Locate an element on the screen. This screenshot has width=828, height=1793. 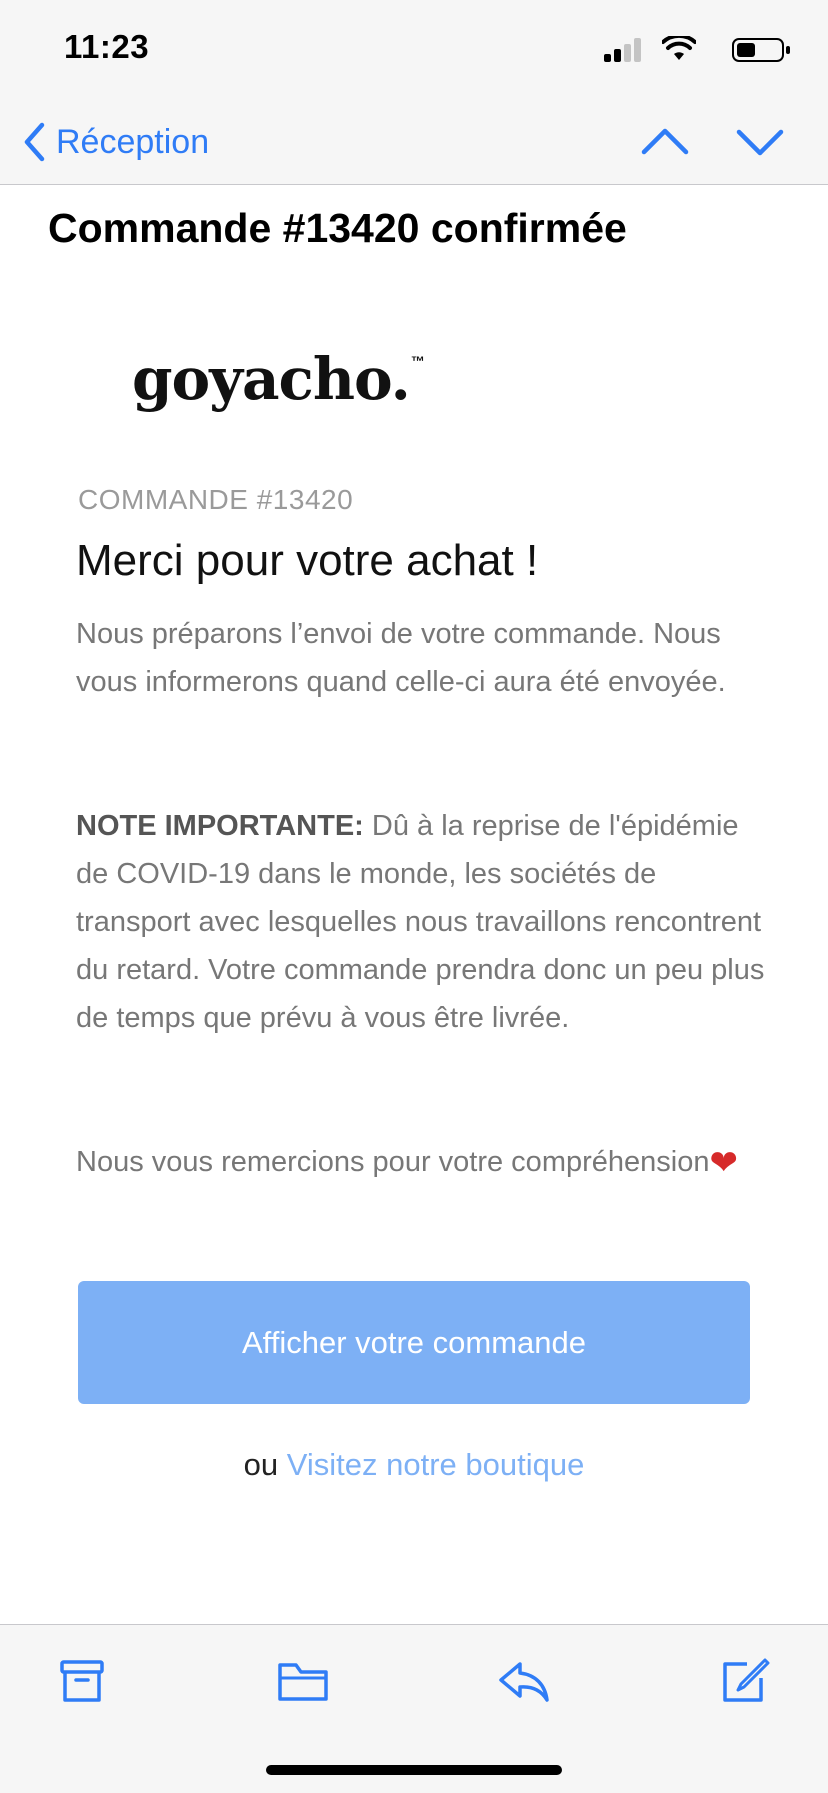
heart-icon: ❤ is located at coordinates (723, 1163).